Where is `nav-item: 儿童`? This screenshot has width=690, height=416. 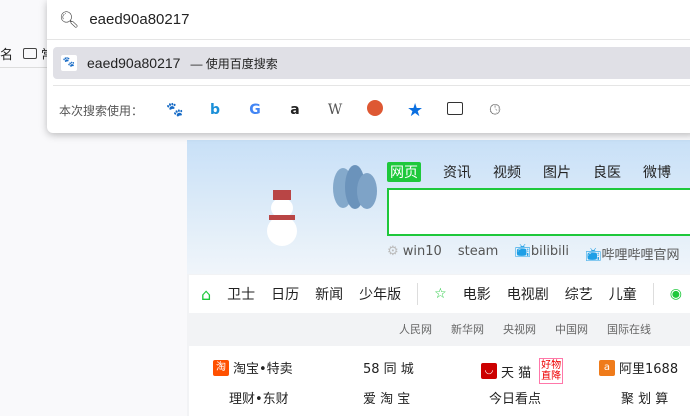
nav-item: 儿童 is located at coordinates (623, 294).